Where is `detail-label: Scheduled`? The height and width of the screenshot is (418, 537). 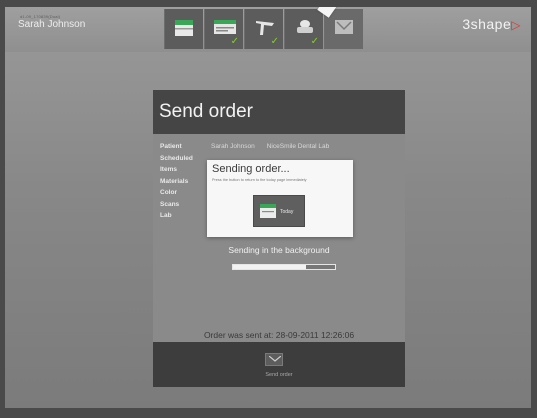
detail-label: Scheduled is located at coordinates (176, 158).